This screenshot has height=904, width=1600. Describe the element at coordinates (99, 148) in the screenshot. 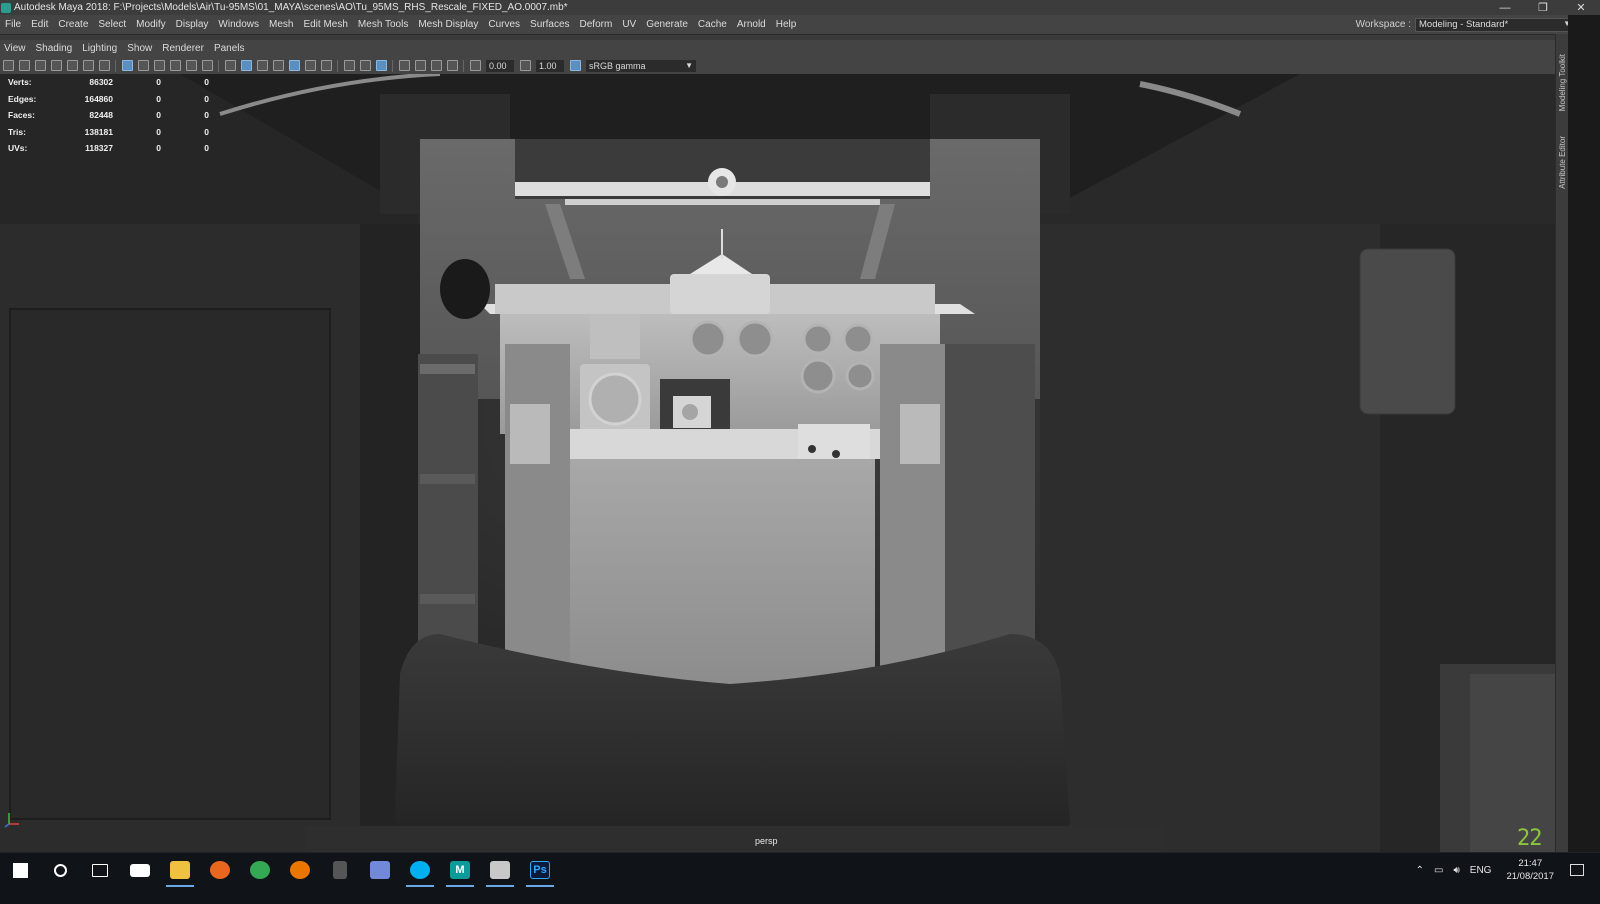

I see `hud-value: 118327` at that location.